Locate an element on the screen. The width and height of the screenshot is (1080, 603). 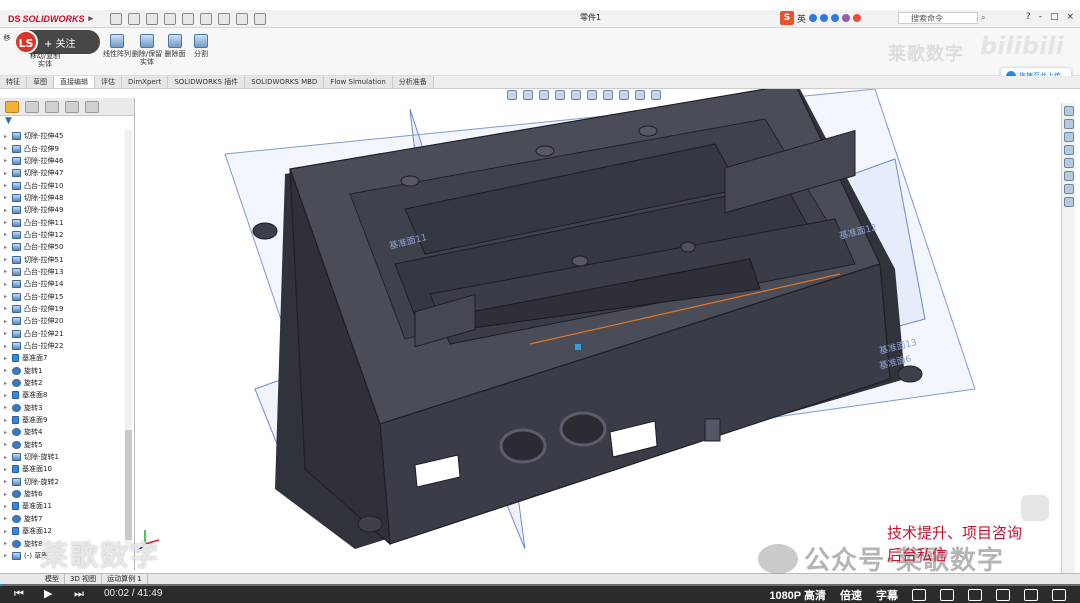
widescreen-icon is located at coordinates (1003, 595).